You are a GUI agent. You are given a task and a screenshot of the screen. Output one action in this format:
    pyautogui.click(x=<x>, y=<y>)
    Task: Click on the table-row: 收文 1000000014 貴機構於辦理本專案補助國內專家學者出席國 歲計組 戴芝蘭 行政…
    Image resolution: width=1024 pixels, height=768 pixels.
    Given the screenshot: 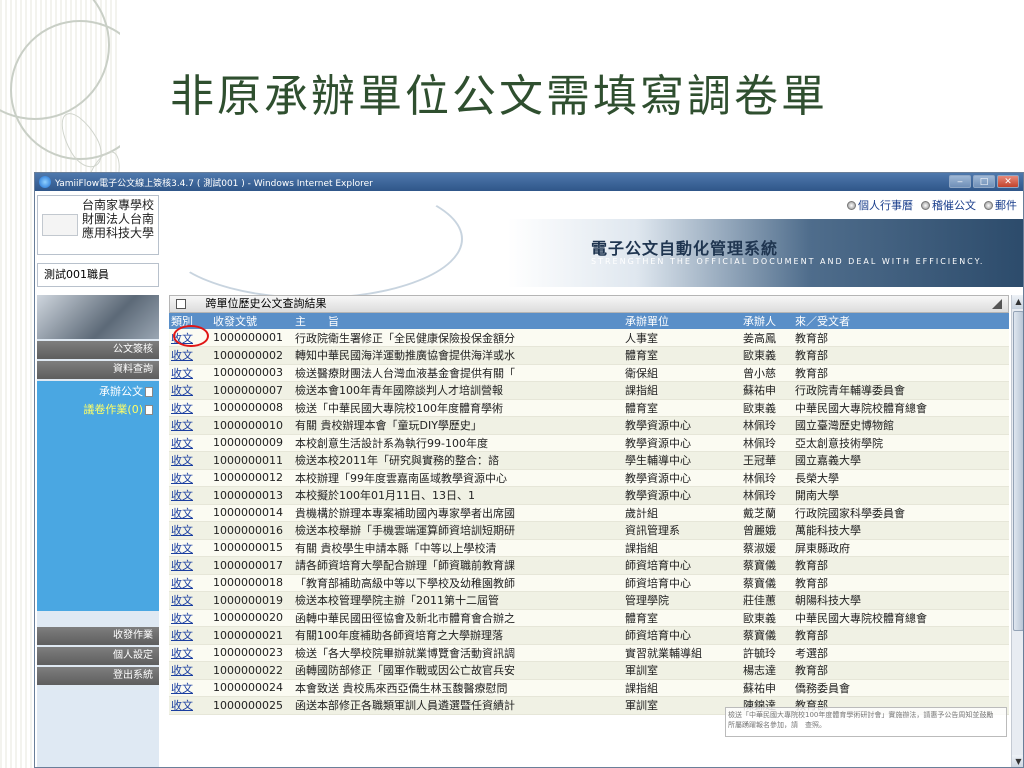 What is the action you would take?
    pyautogui.click(x=589, y=513)
    